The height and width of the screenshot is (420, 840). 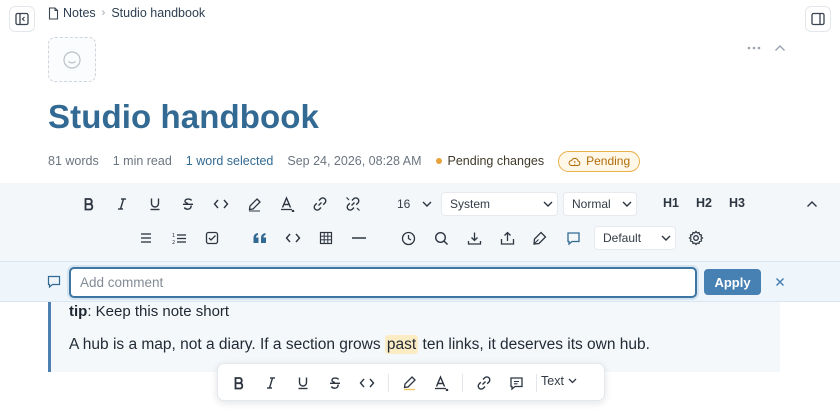 I want to click on svg-text: 1, so click(x=173, y=236).